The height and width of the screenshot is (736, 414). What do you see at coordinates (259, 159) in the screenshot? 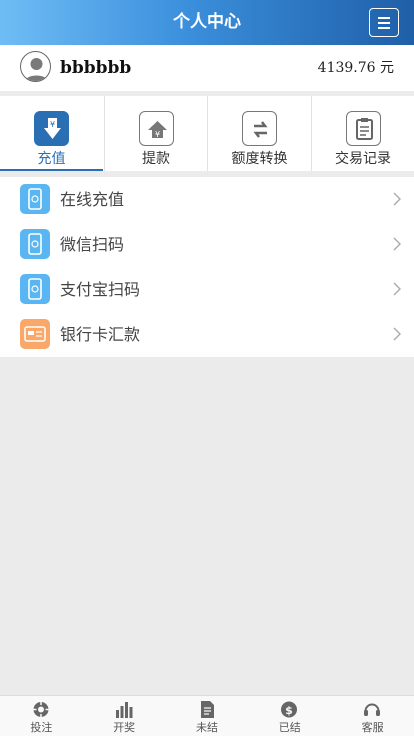
I see `action-transfer-label: 额度转换` at bounding box center [259, 159].